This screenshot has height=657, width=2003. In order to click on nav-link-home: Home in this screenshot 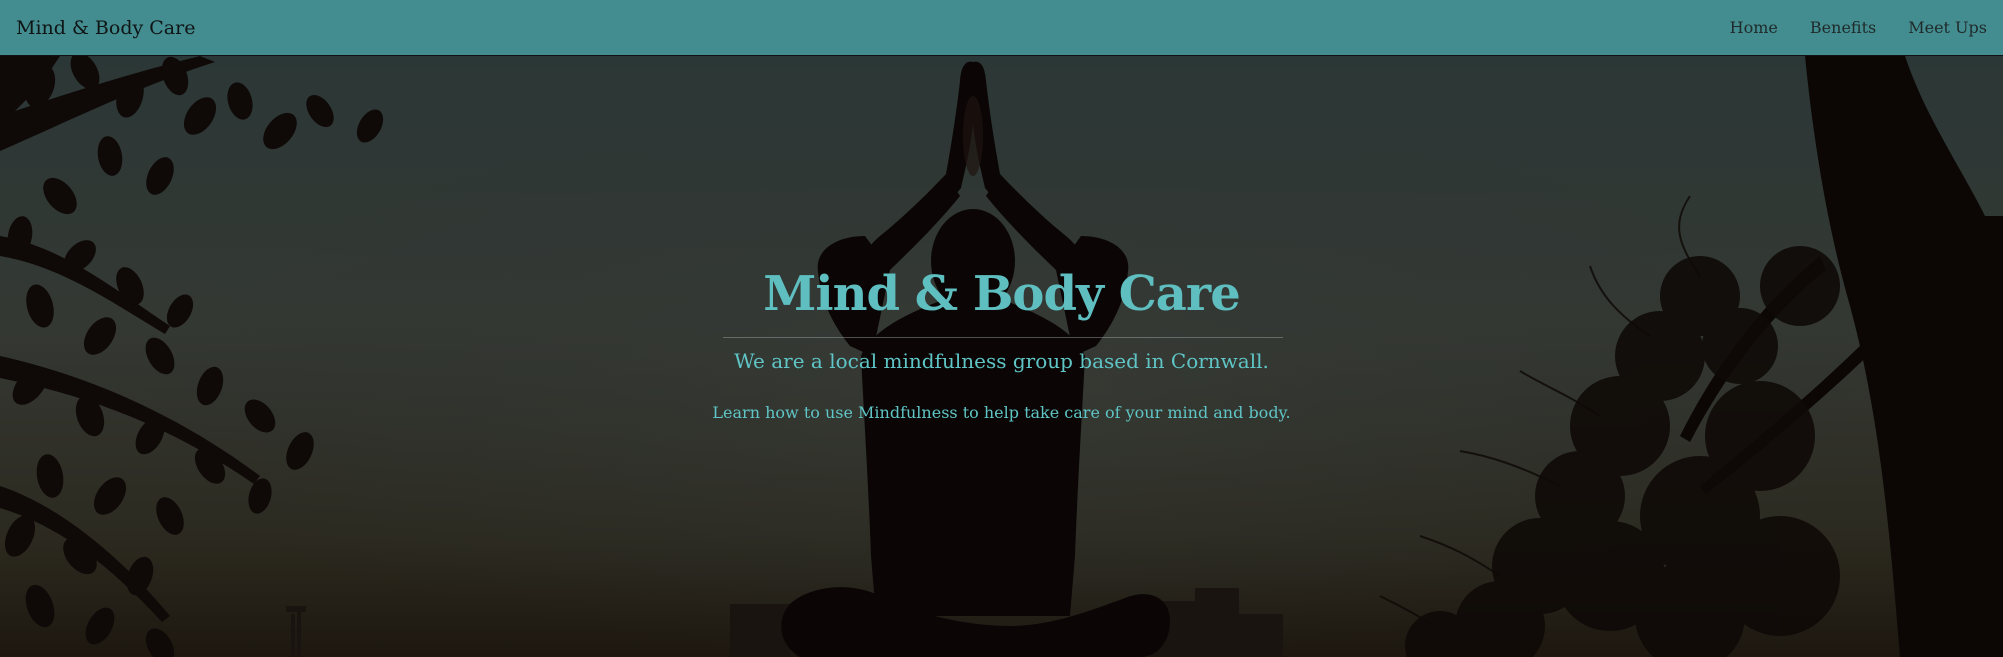, I will do `click(1754, 27)`.